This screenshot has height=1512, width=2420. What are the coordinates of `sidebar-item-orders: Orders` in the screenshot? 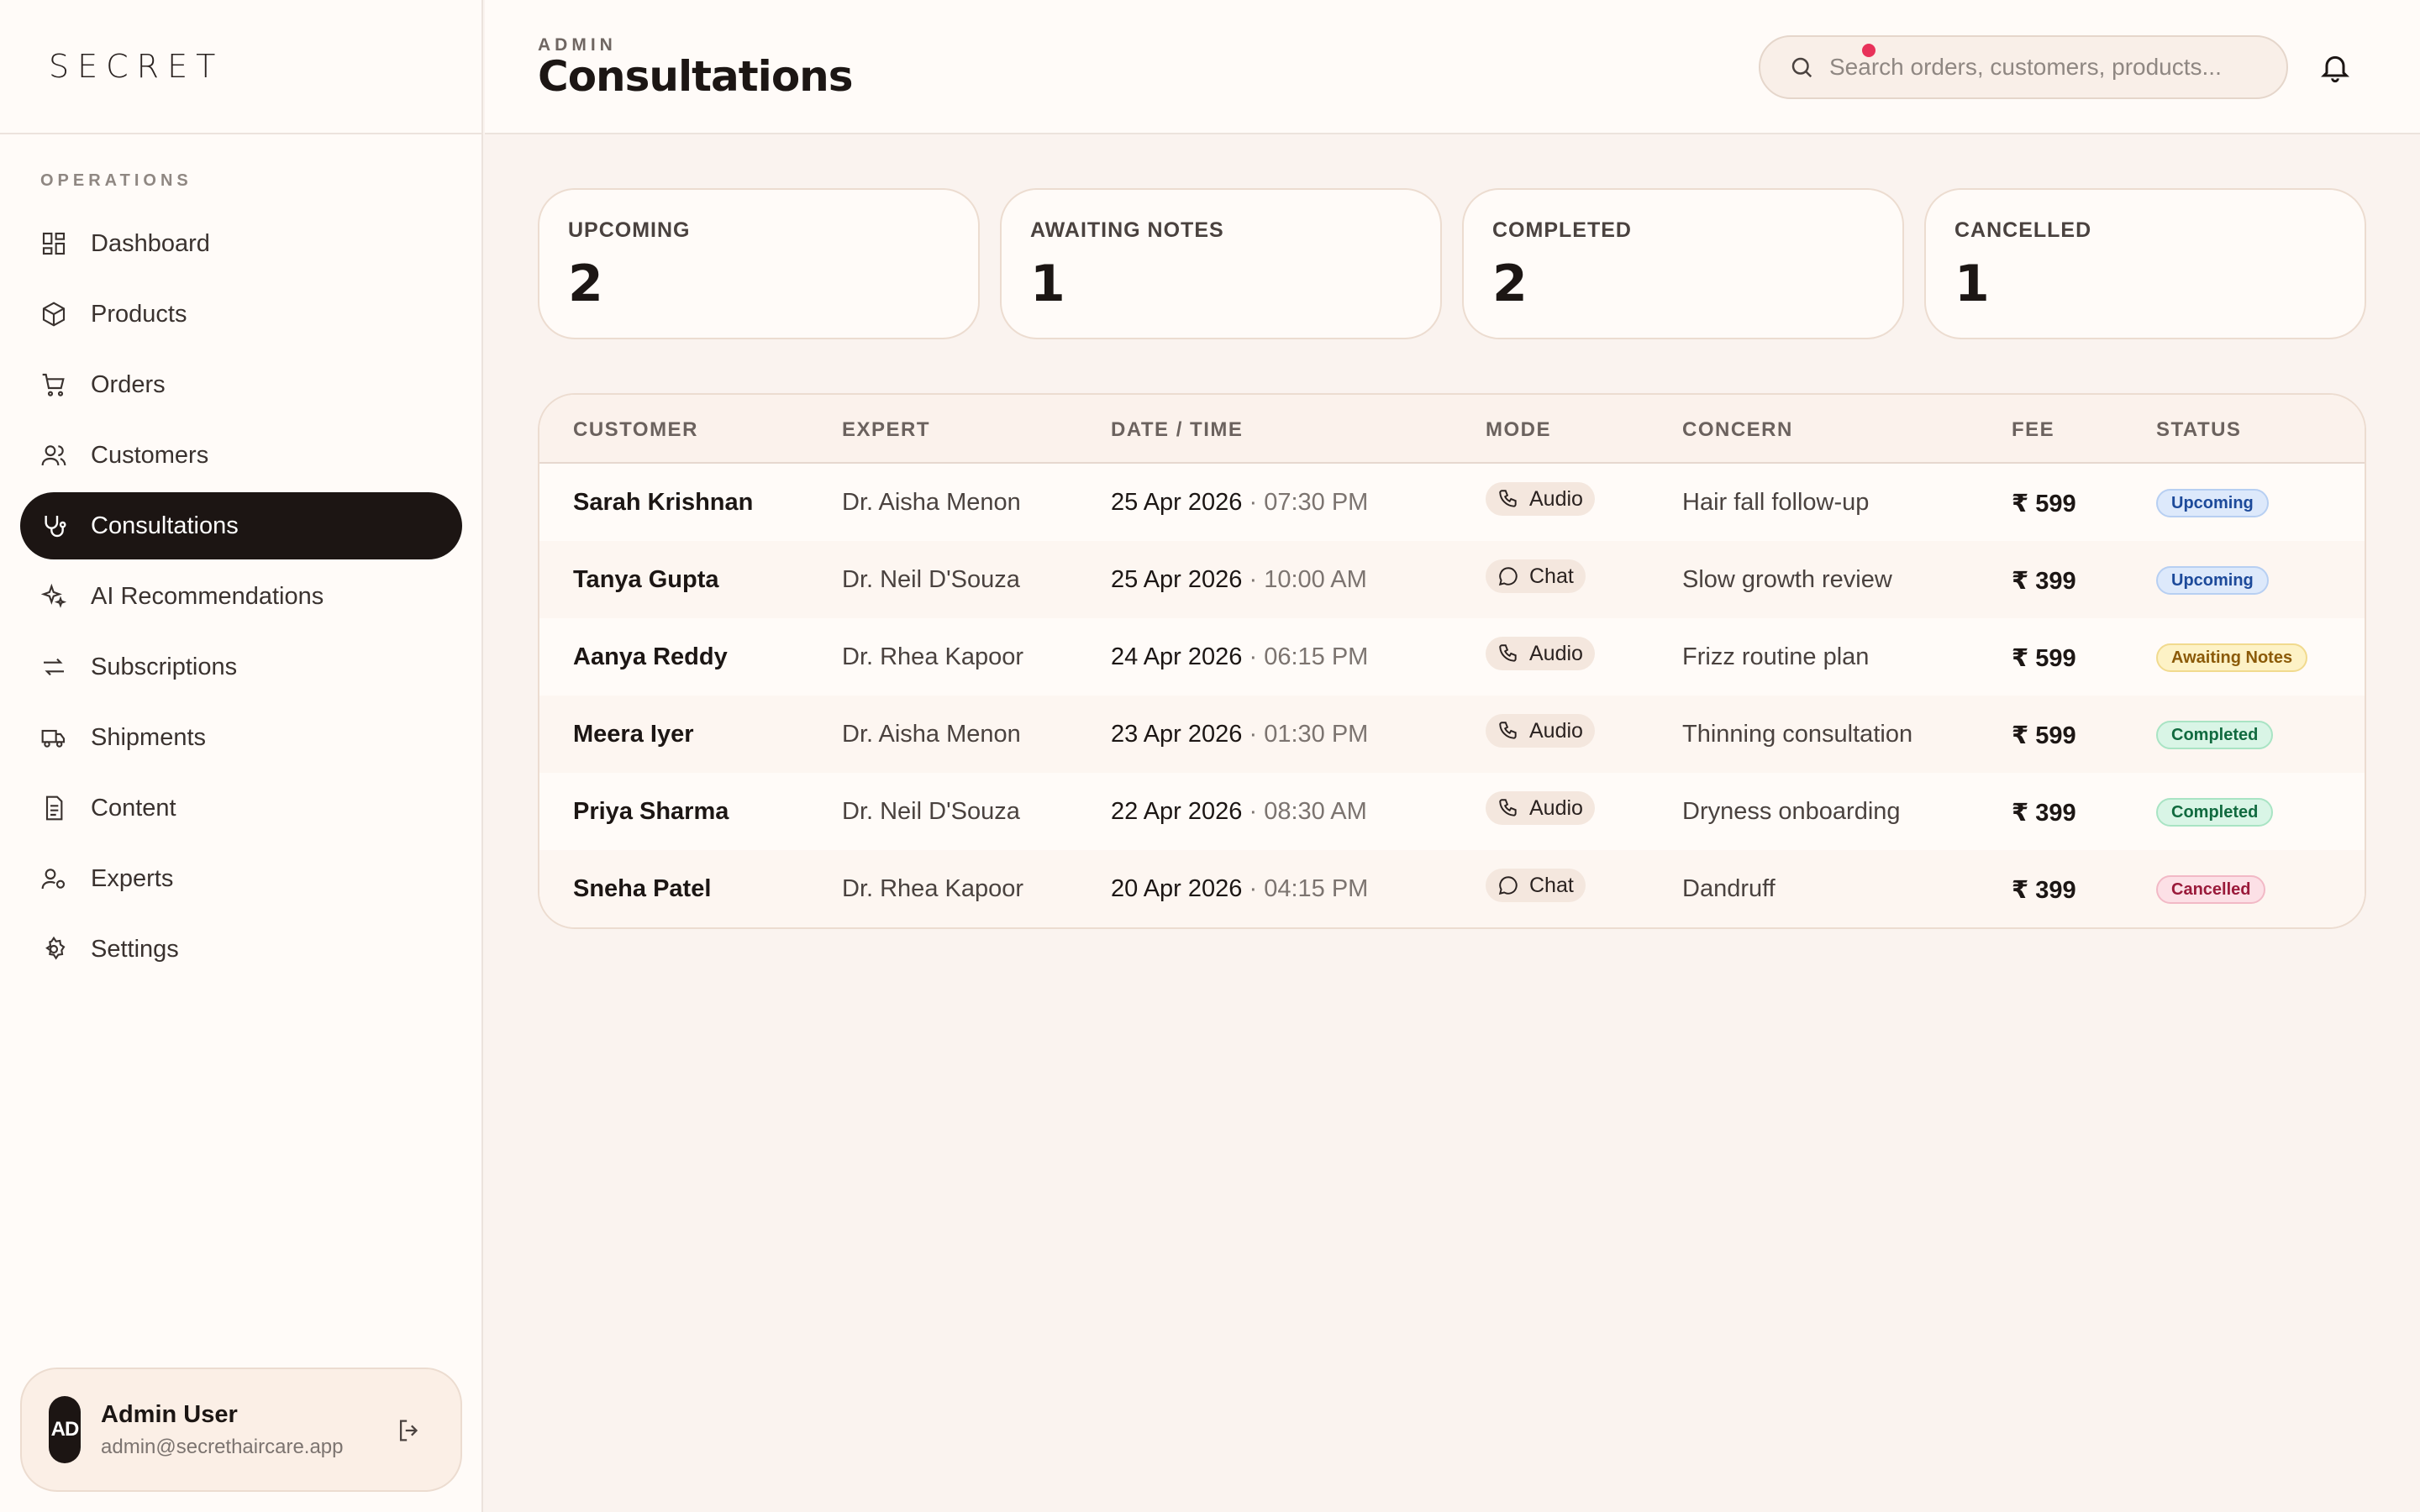 It's located at (241, 384).